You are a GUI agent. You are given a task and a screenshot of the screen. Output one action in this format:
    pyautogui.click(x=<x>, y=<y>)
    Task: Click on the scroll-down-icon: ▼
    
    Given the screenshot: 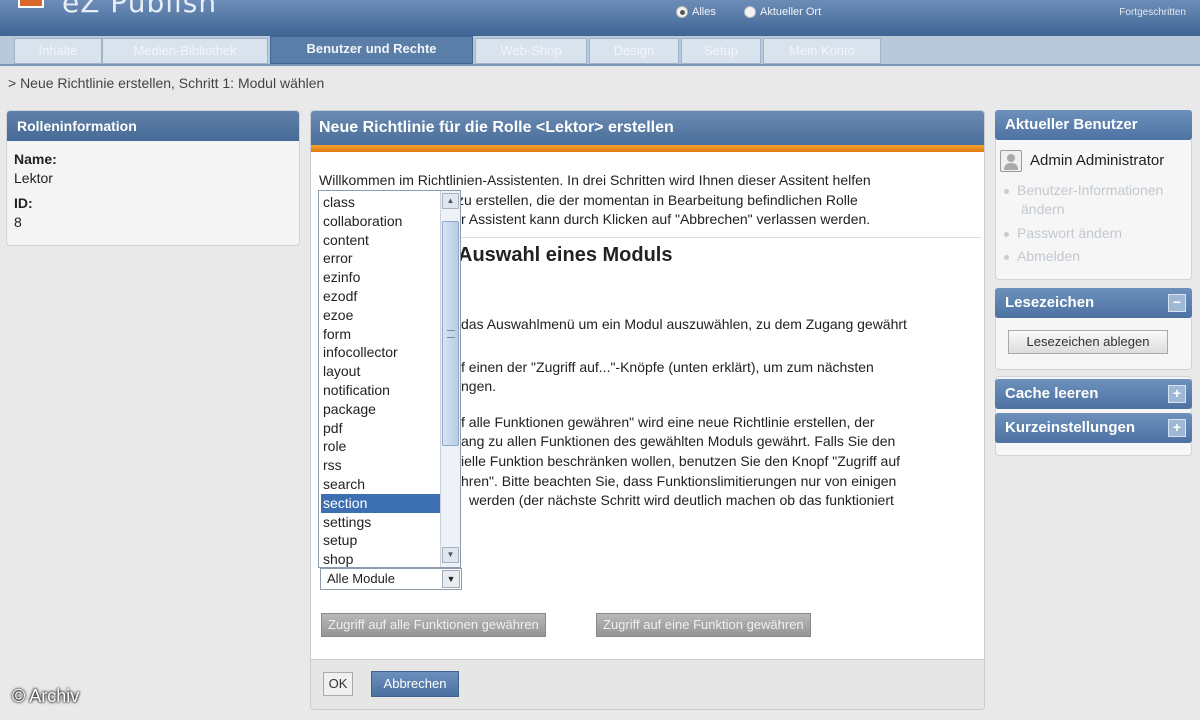 What is the action you would take?
    pyautogui.click(x=450, y=555)
    